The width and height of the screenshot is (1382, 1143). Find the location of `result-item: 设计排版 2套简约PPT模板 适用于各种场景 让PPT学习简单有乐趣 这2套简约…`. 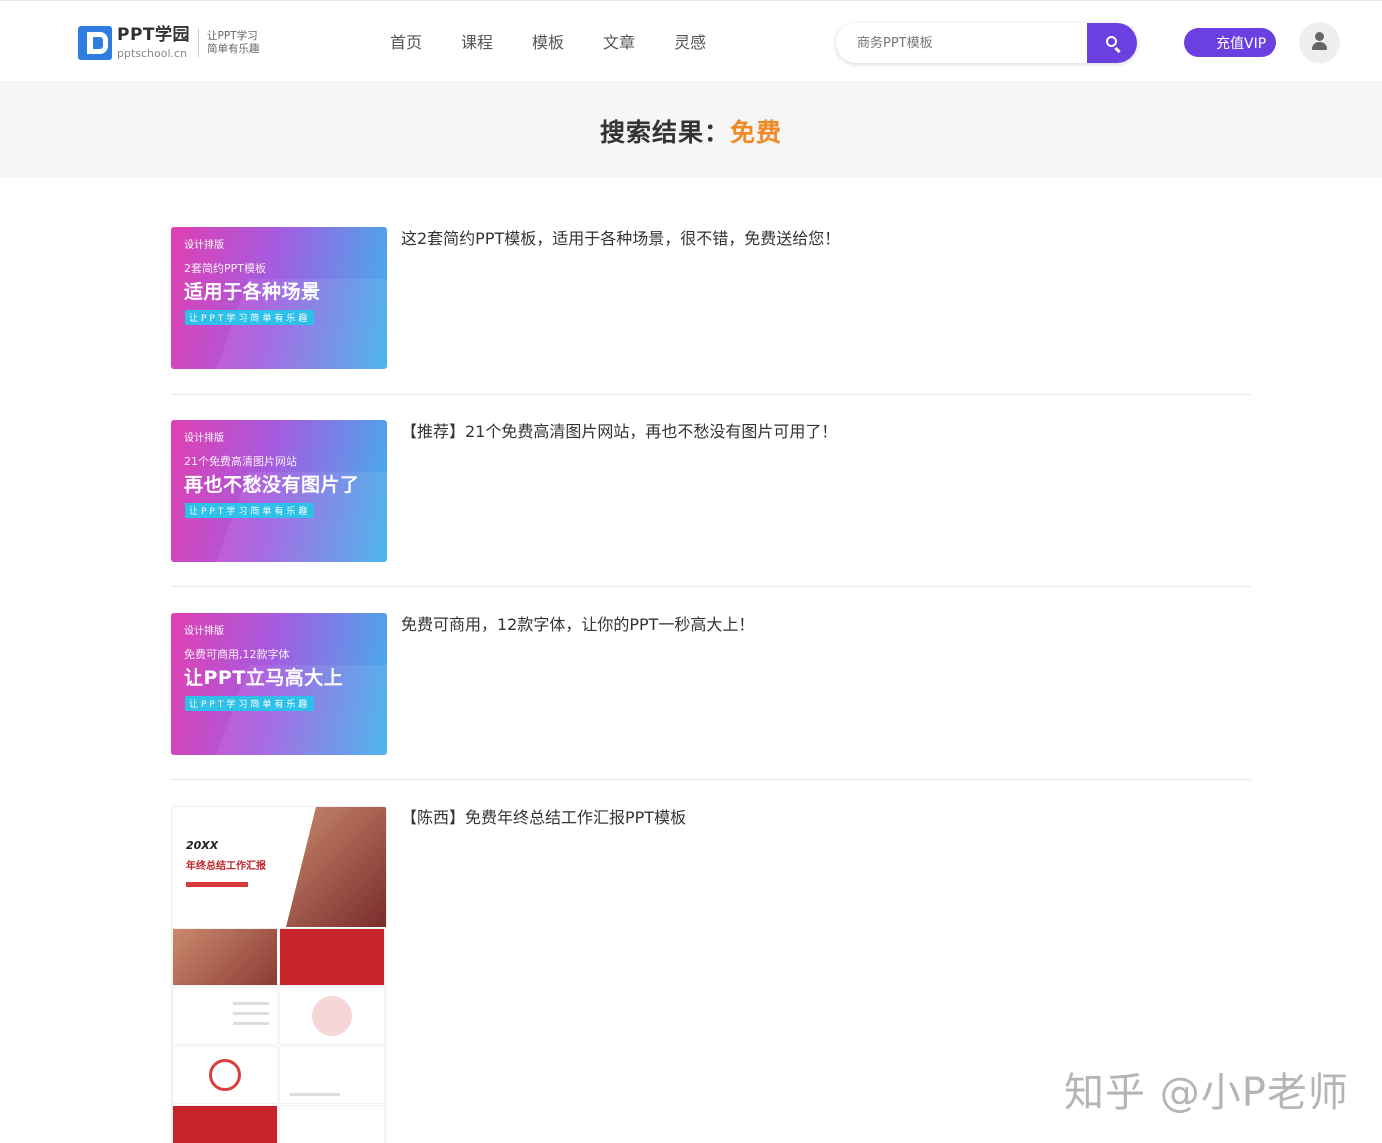

result-item: 设计排版 2套简约PPT模板 适用于各种场景 让PPT学习简单有乐趣 这2套简约… is located at coordinates (711, 298).